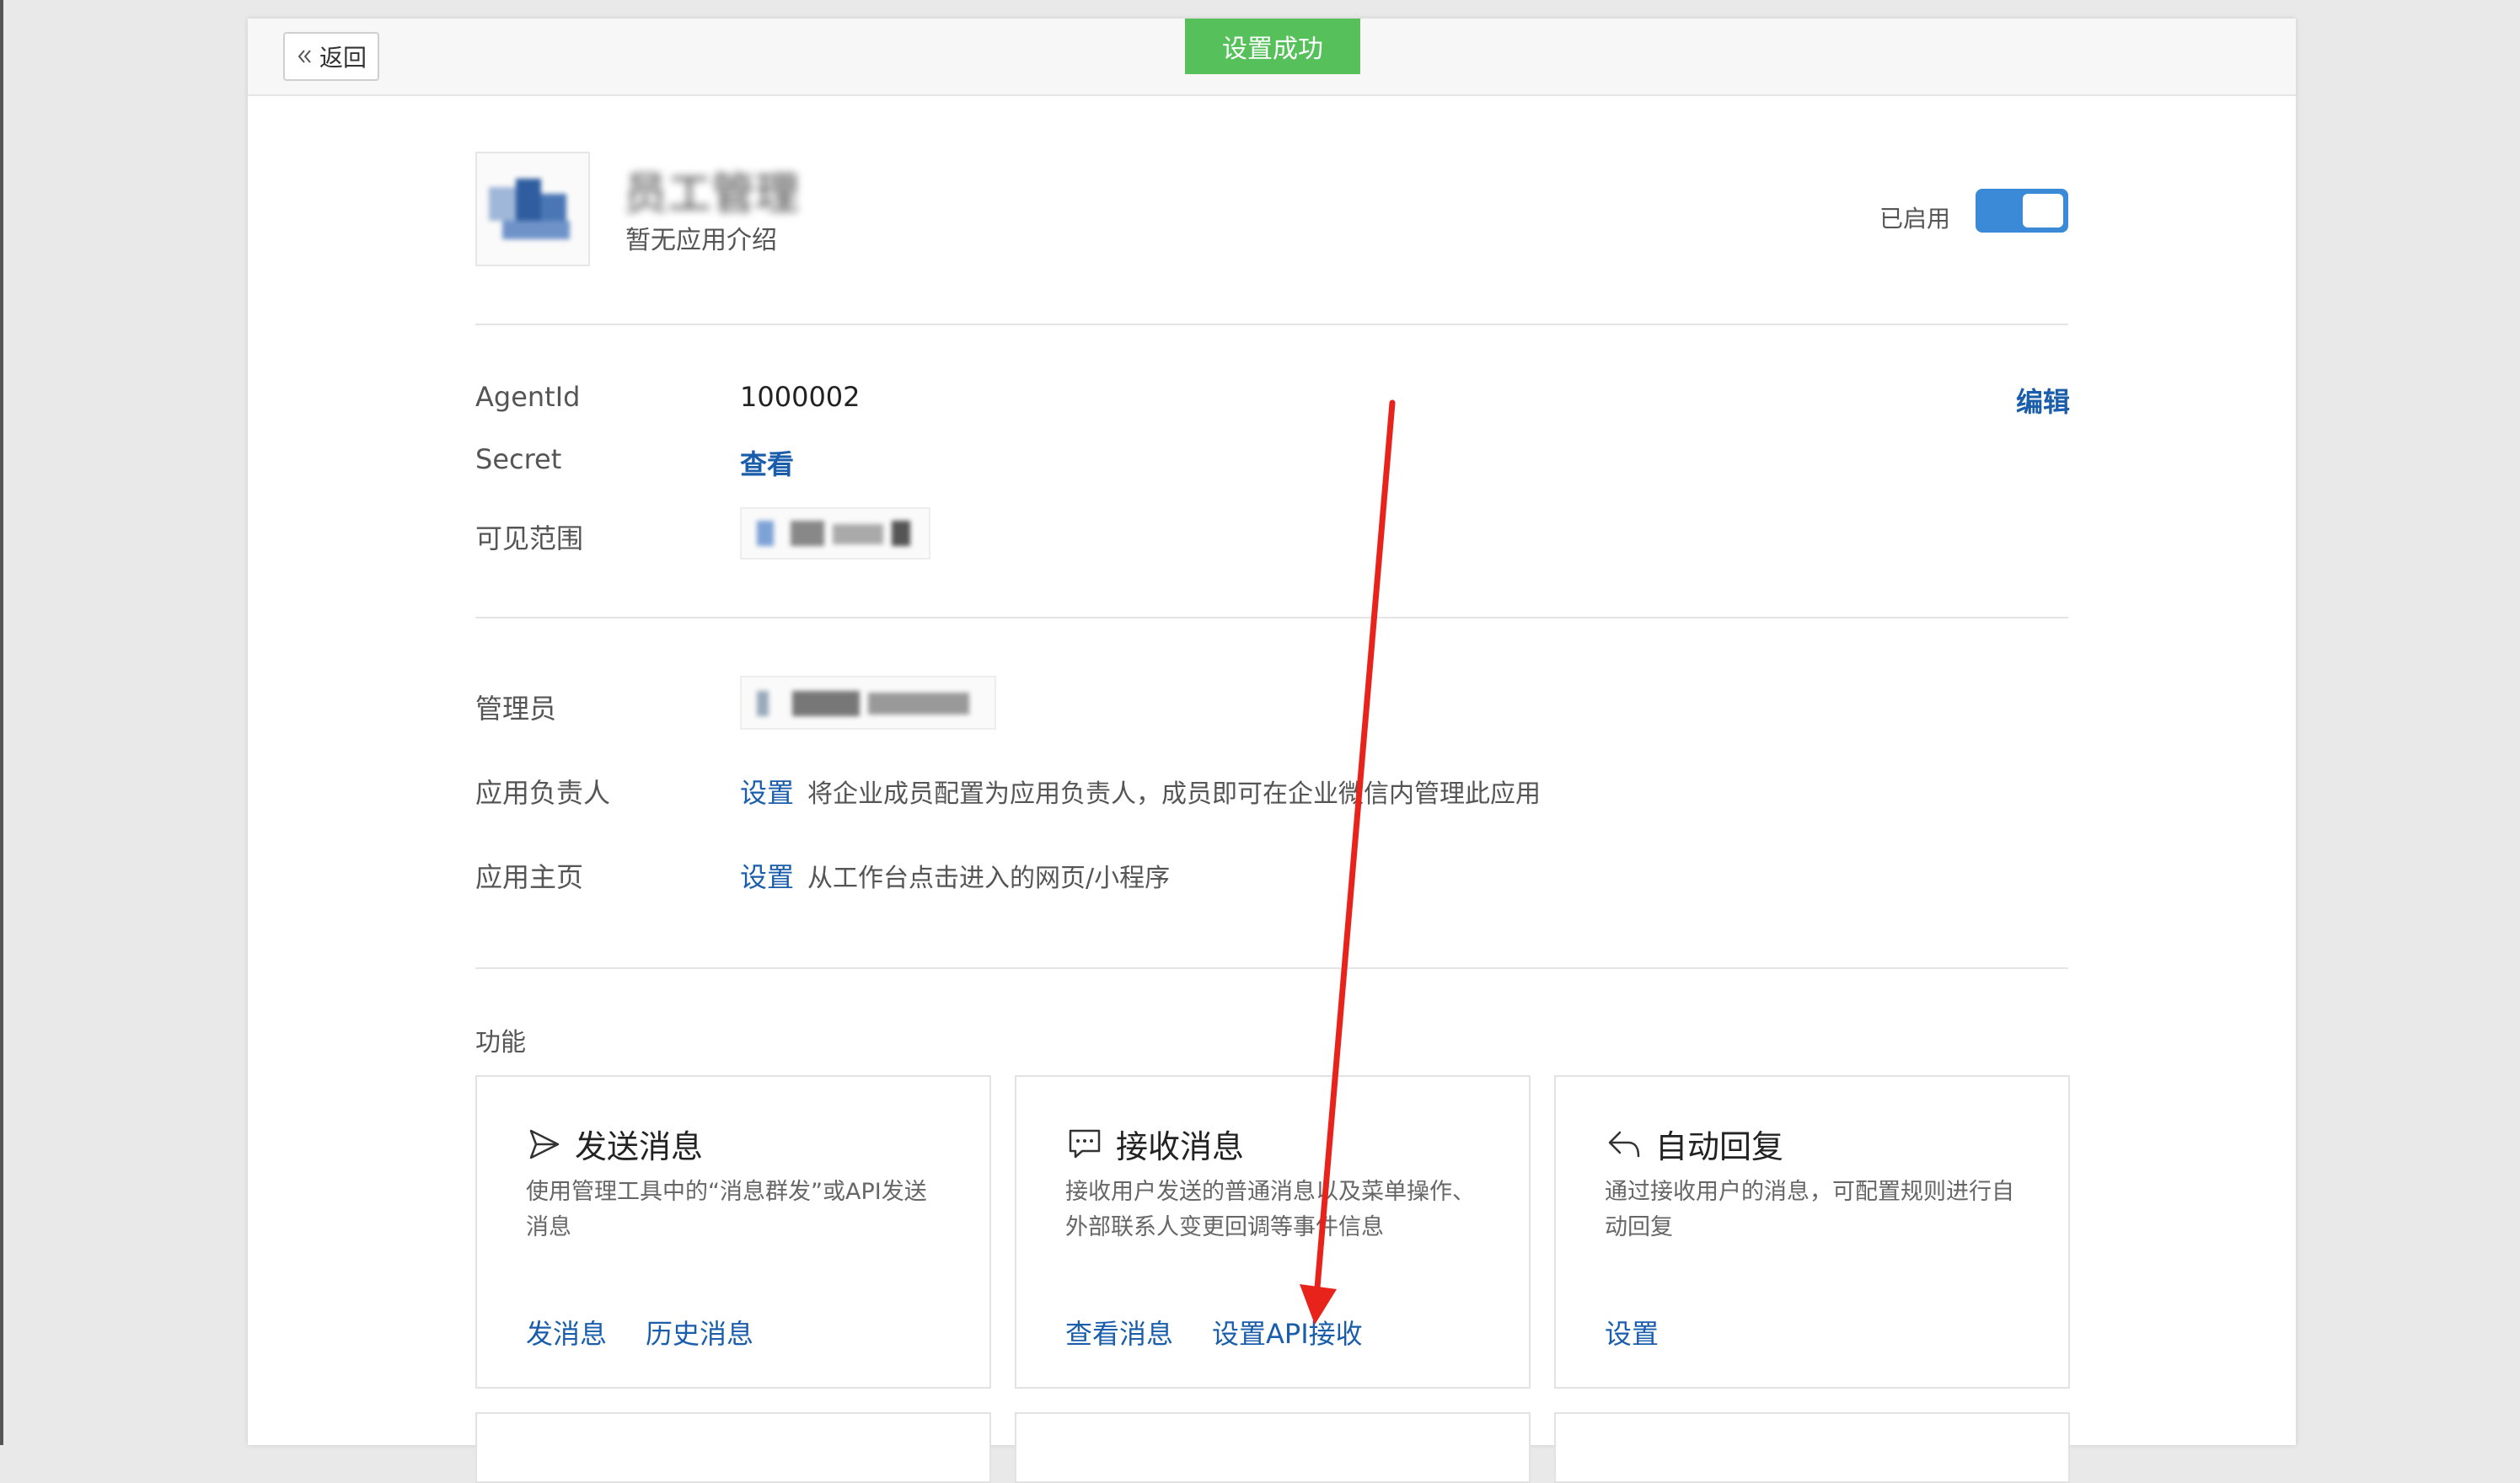  I want to click on reply-icon, so click(1624, 1144).